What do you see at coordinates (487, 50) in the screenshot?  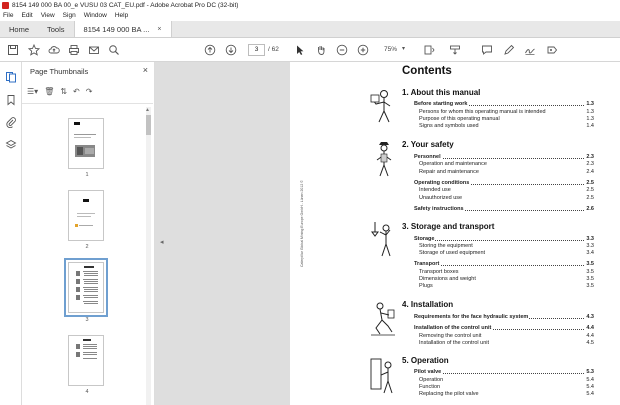 I see `comment-icon` at bounding box center [487, 50].